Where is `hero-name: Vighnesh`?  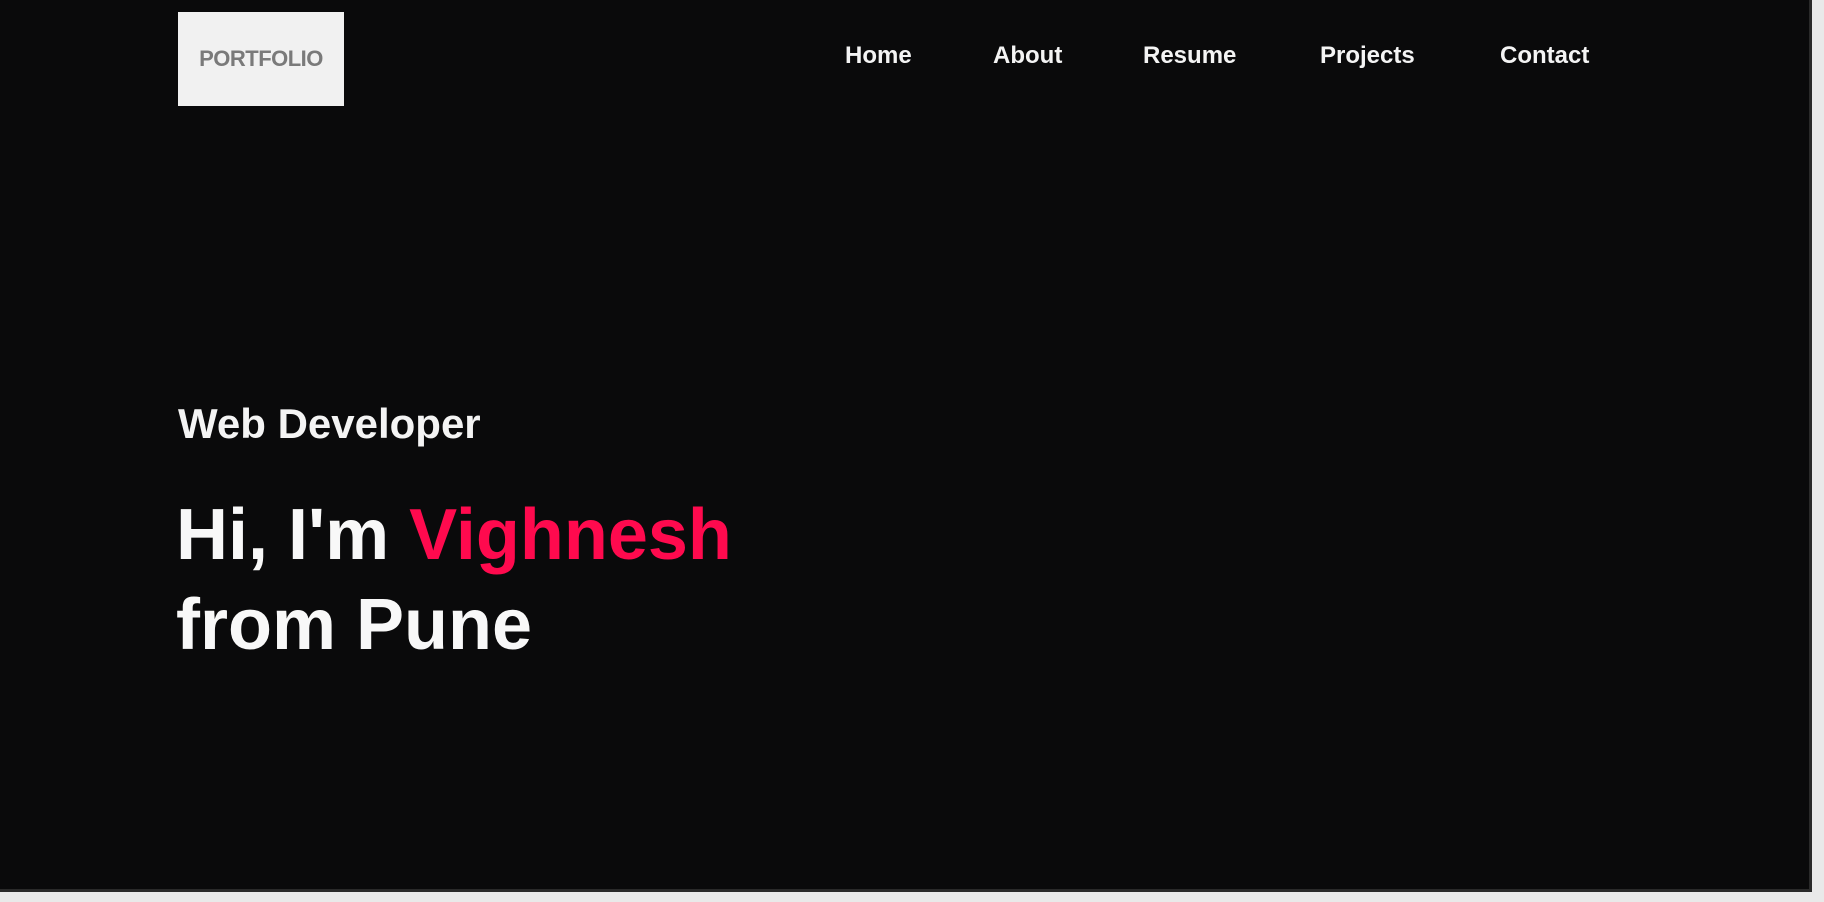 hero-name: Vighnesh is located at coordinates (570, 535).